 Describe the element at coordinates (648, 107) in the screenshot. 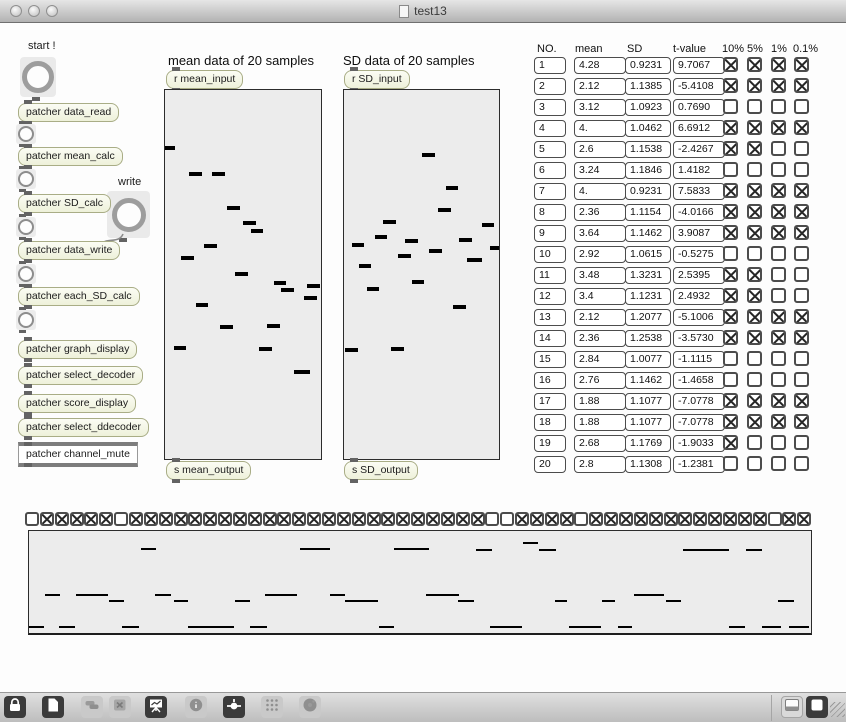

I see `row-sd-box: 1.0923` at that location.